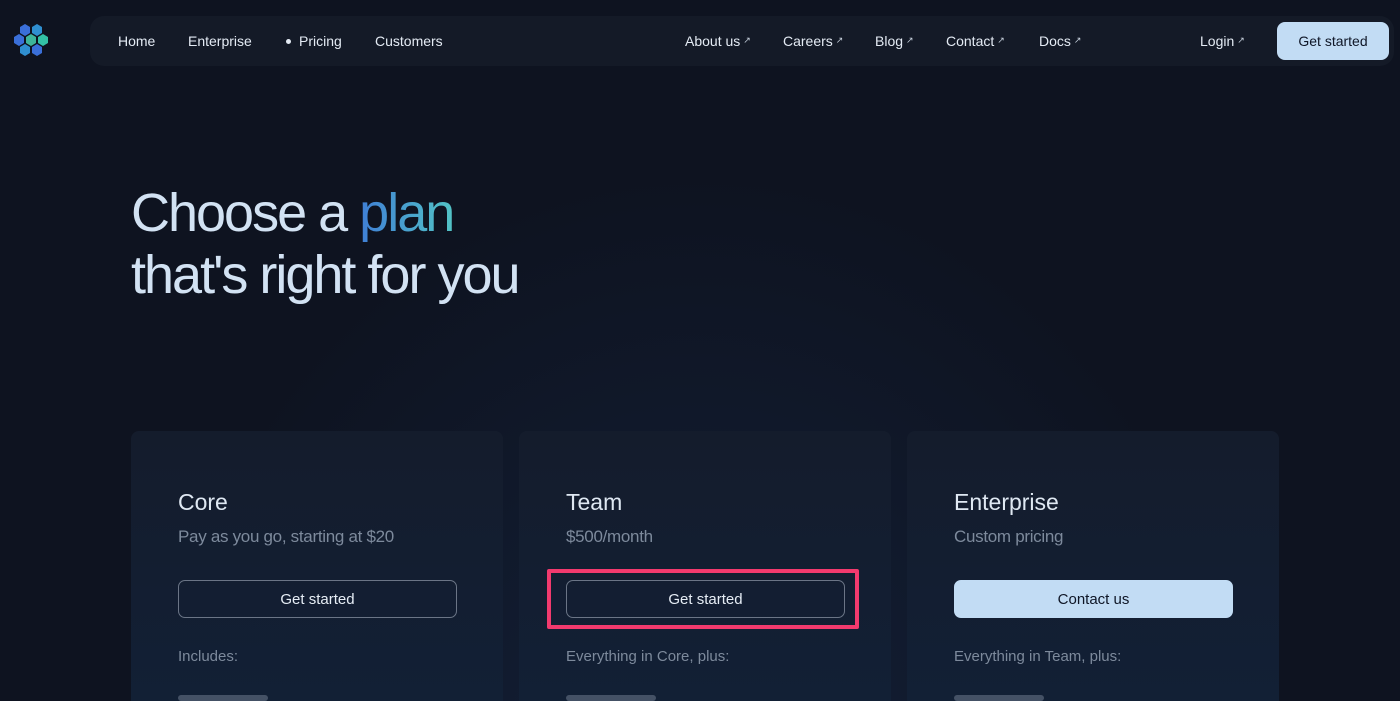 This screenshot has width=1400, height=701. Describe the element at coordinates (1038, 656) in the screenshot. I see `plan-includes-label: Everything in Team, plus:` at that location.